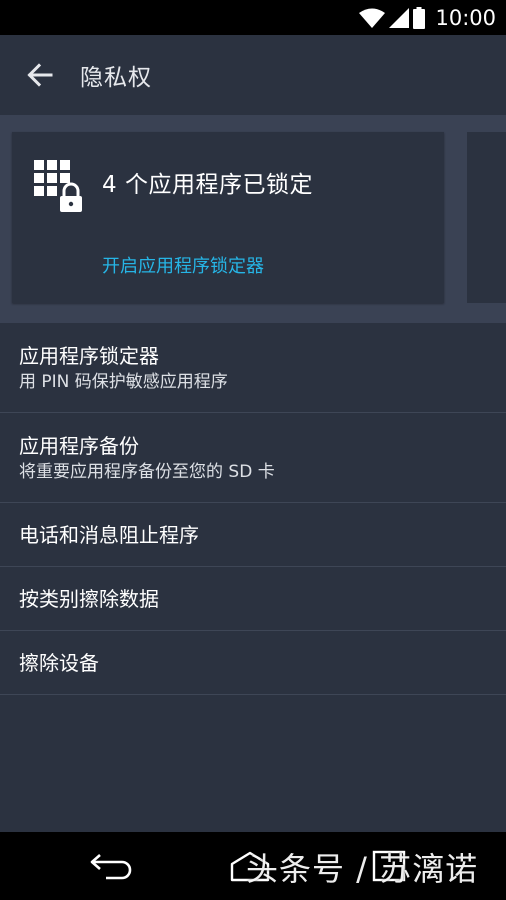  What do you see at coordinates (419, 17) in the screenshot?
I see `battery-icon` at bounding box center [419, 17].